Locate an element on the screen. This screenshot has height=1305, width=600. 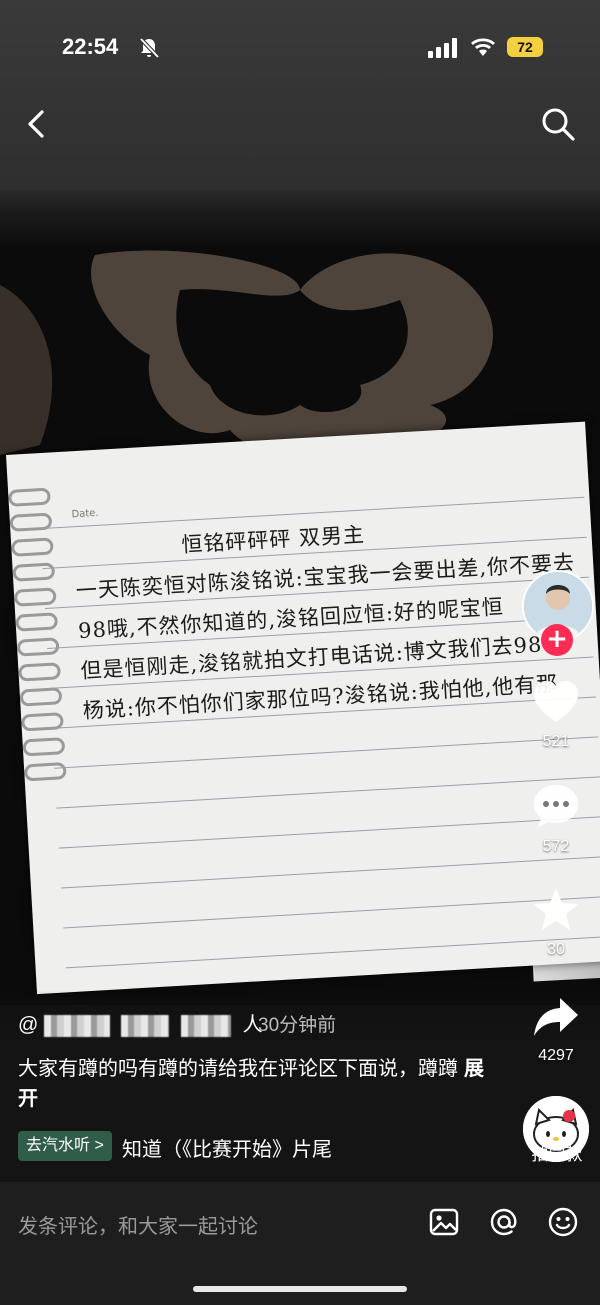
music-title: 知道（《比赛开始》片尾 is located at coordinates (227, 1147).